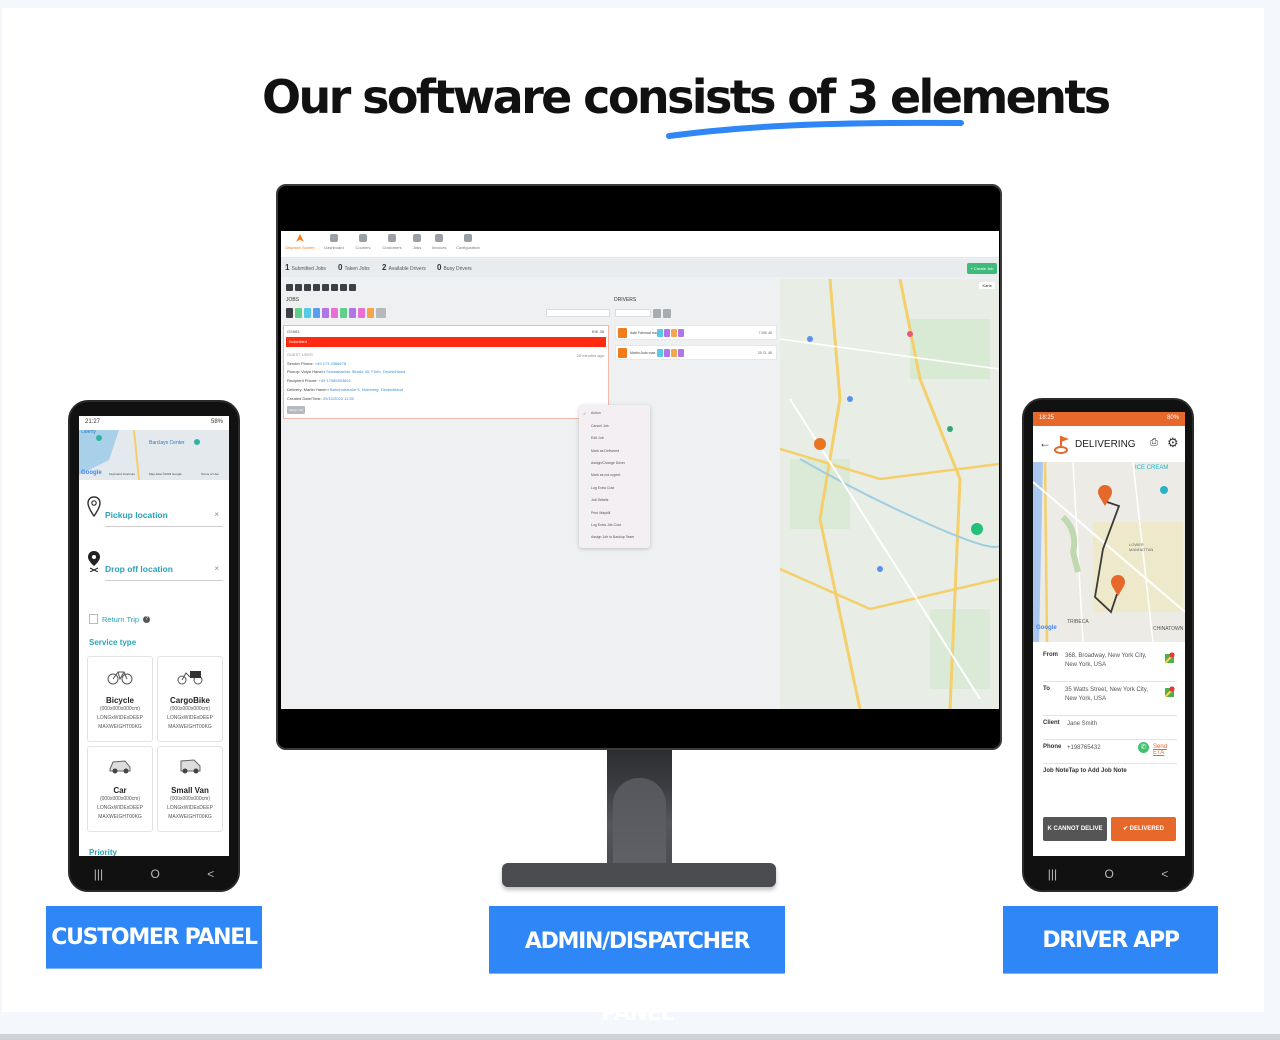  Describe the element at coordinates (1143, 747) in the screenshot. I see `whatsapp-icon: ✆` at that location.